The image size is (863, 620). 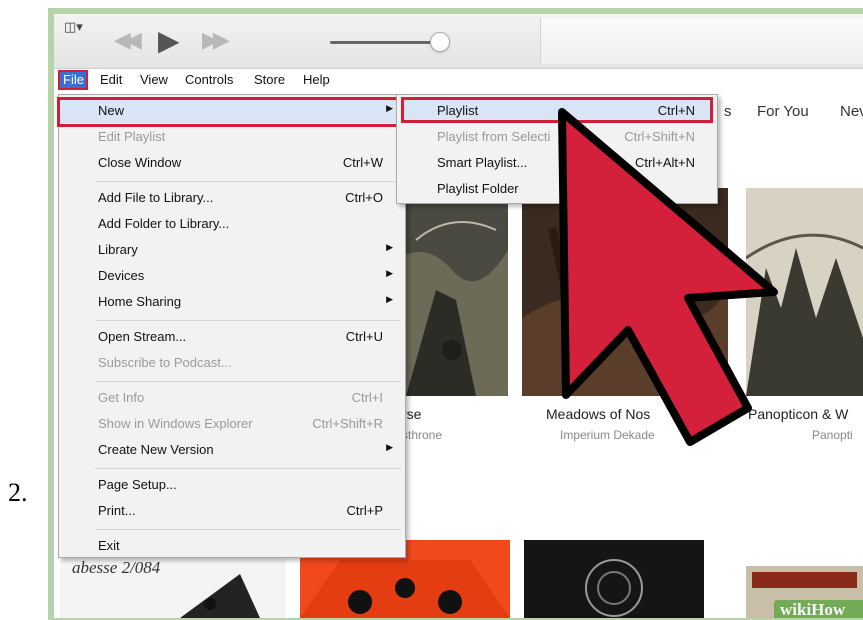 What do you see at coordinates (232, 511) in the screenshot?
I see `file-menu-item-print: Print... Ctrl+P` at bounding box center [232, 511].